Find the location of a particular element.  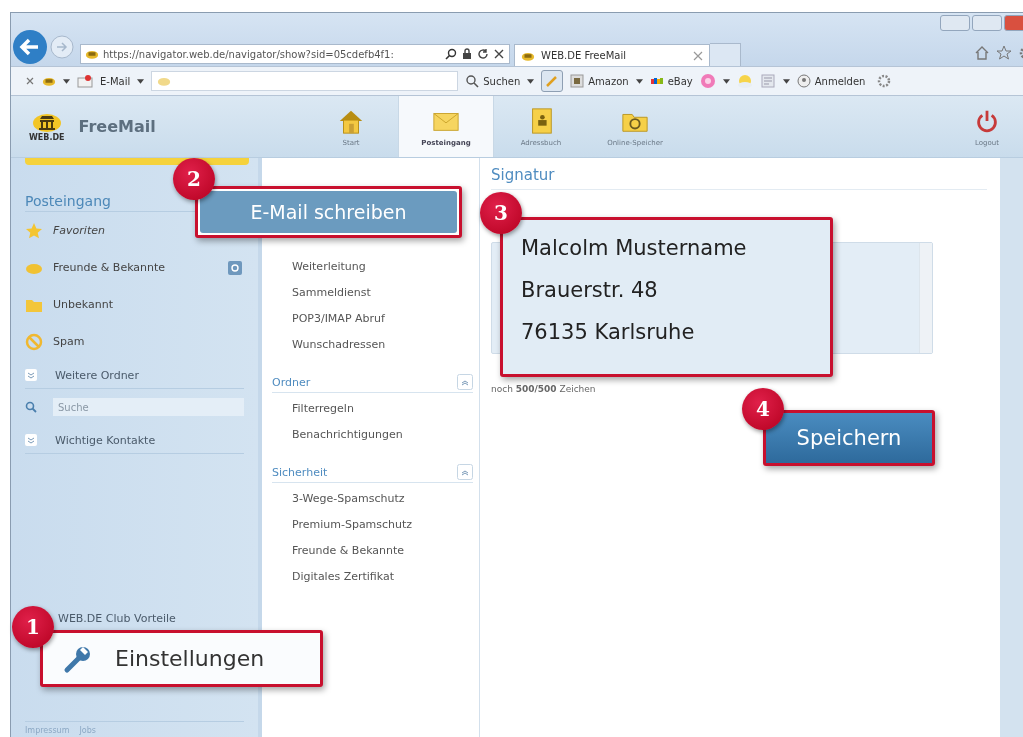

address-bar: https://navigator.web.de/navigator/show?sid=05cdefb4f1: is located at coordinates (295, 54).